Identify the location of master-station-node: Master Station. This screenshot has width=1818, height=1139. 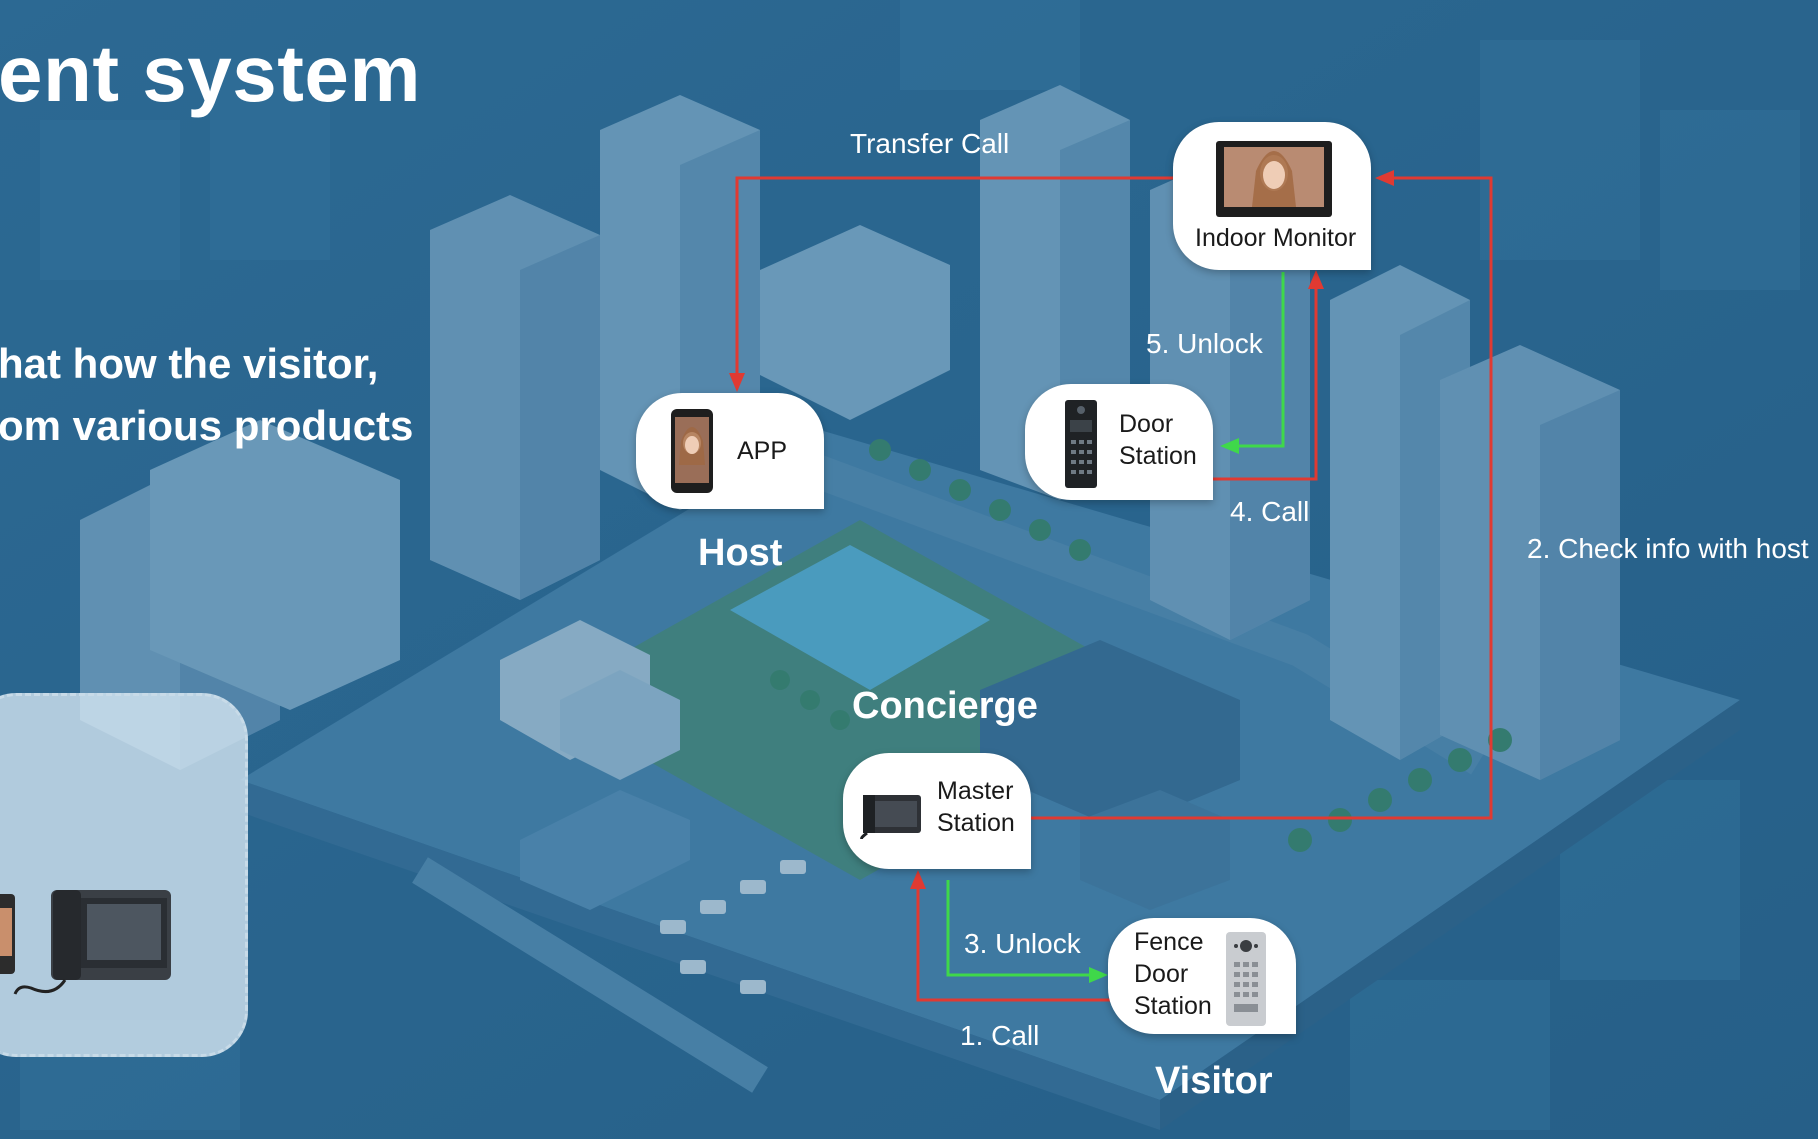
(937, 811).